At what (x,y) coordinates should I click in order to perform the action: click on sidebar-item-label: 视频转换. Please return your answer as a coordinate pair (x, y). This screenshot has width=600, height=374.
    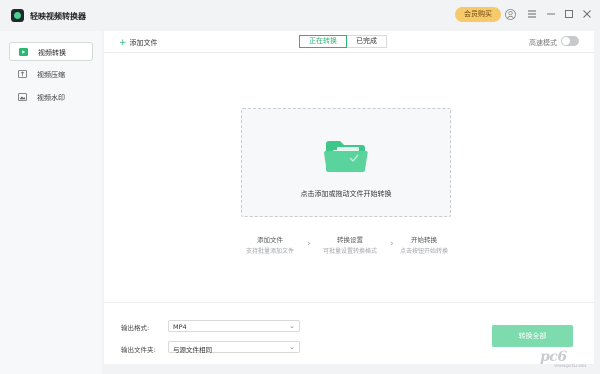
    Looking at the image, I should click on (52, 53).